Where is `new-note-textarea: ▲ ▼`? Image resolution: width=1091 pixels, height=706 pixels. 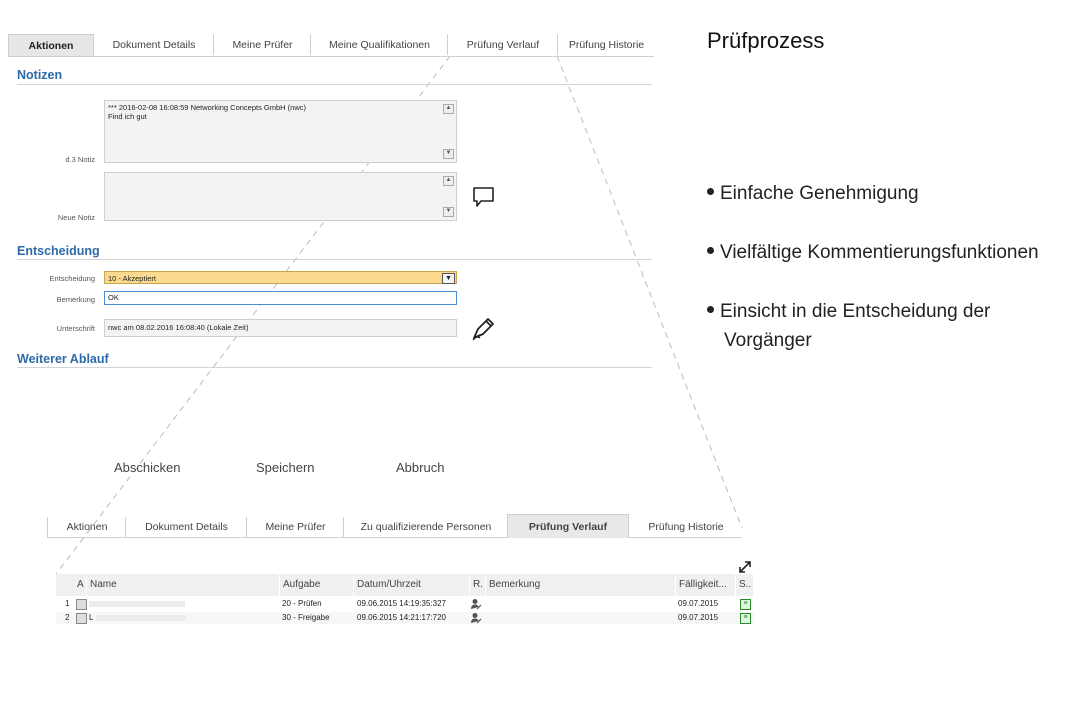 new-note-textarea: ▲ ▼ is located at coordinates (280, 196).